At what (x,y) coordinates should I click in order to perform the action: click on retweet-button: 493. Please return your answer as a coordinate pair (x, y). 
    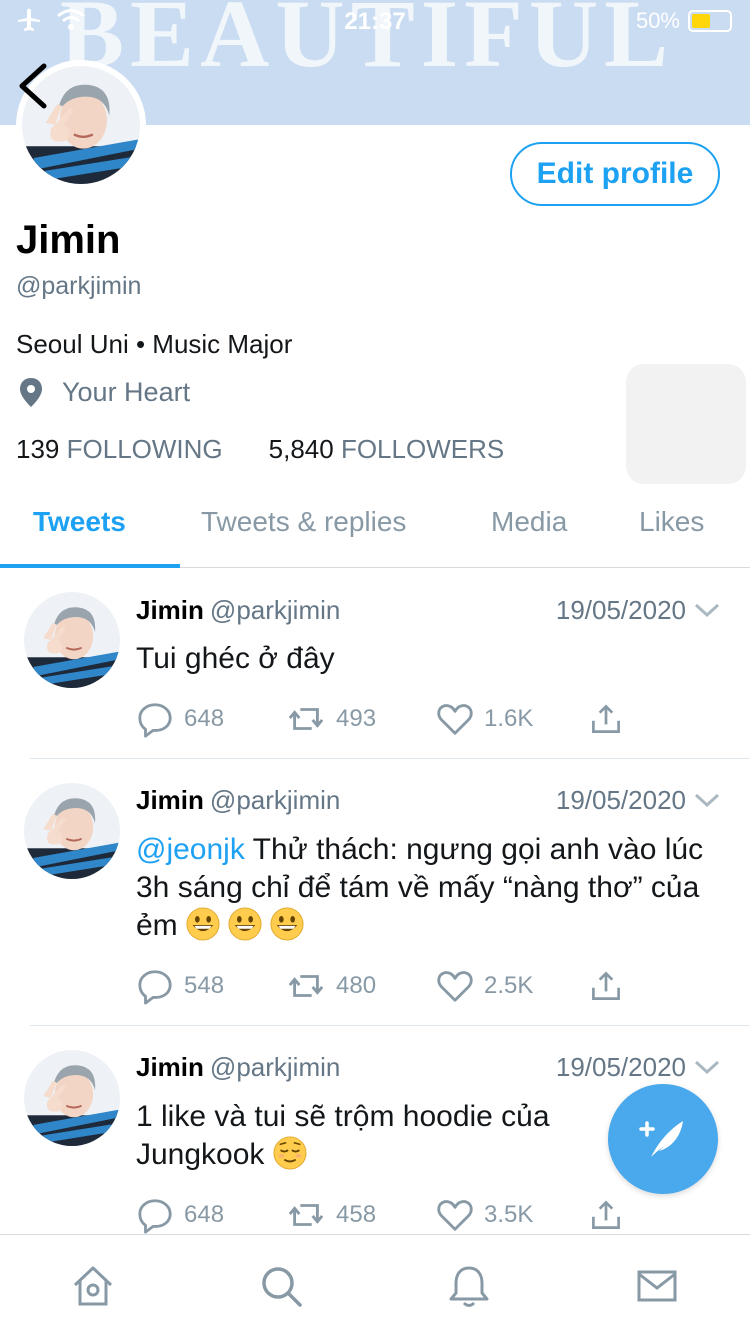
    Looking at the image, I should click on (331, 719).